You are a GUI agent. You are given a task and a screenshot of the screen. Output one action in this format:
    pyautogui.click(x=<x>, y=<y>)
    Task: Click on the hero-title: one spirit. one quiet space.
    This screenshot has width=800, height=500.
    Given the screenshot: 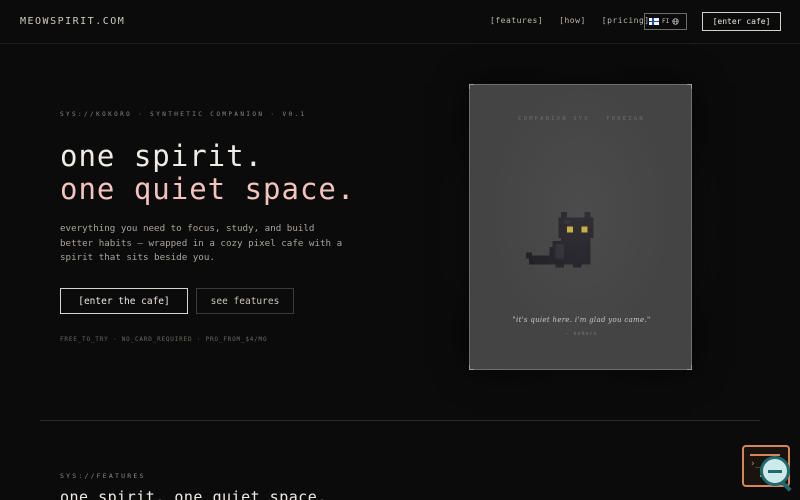 What is the action you would take?
    pyautogui.click(x=207, y=173)
    